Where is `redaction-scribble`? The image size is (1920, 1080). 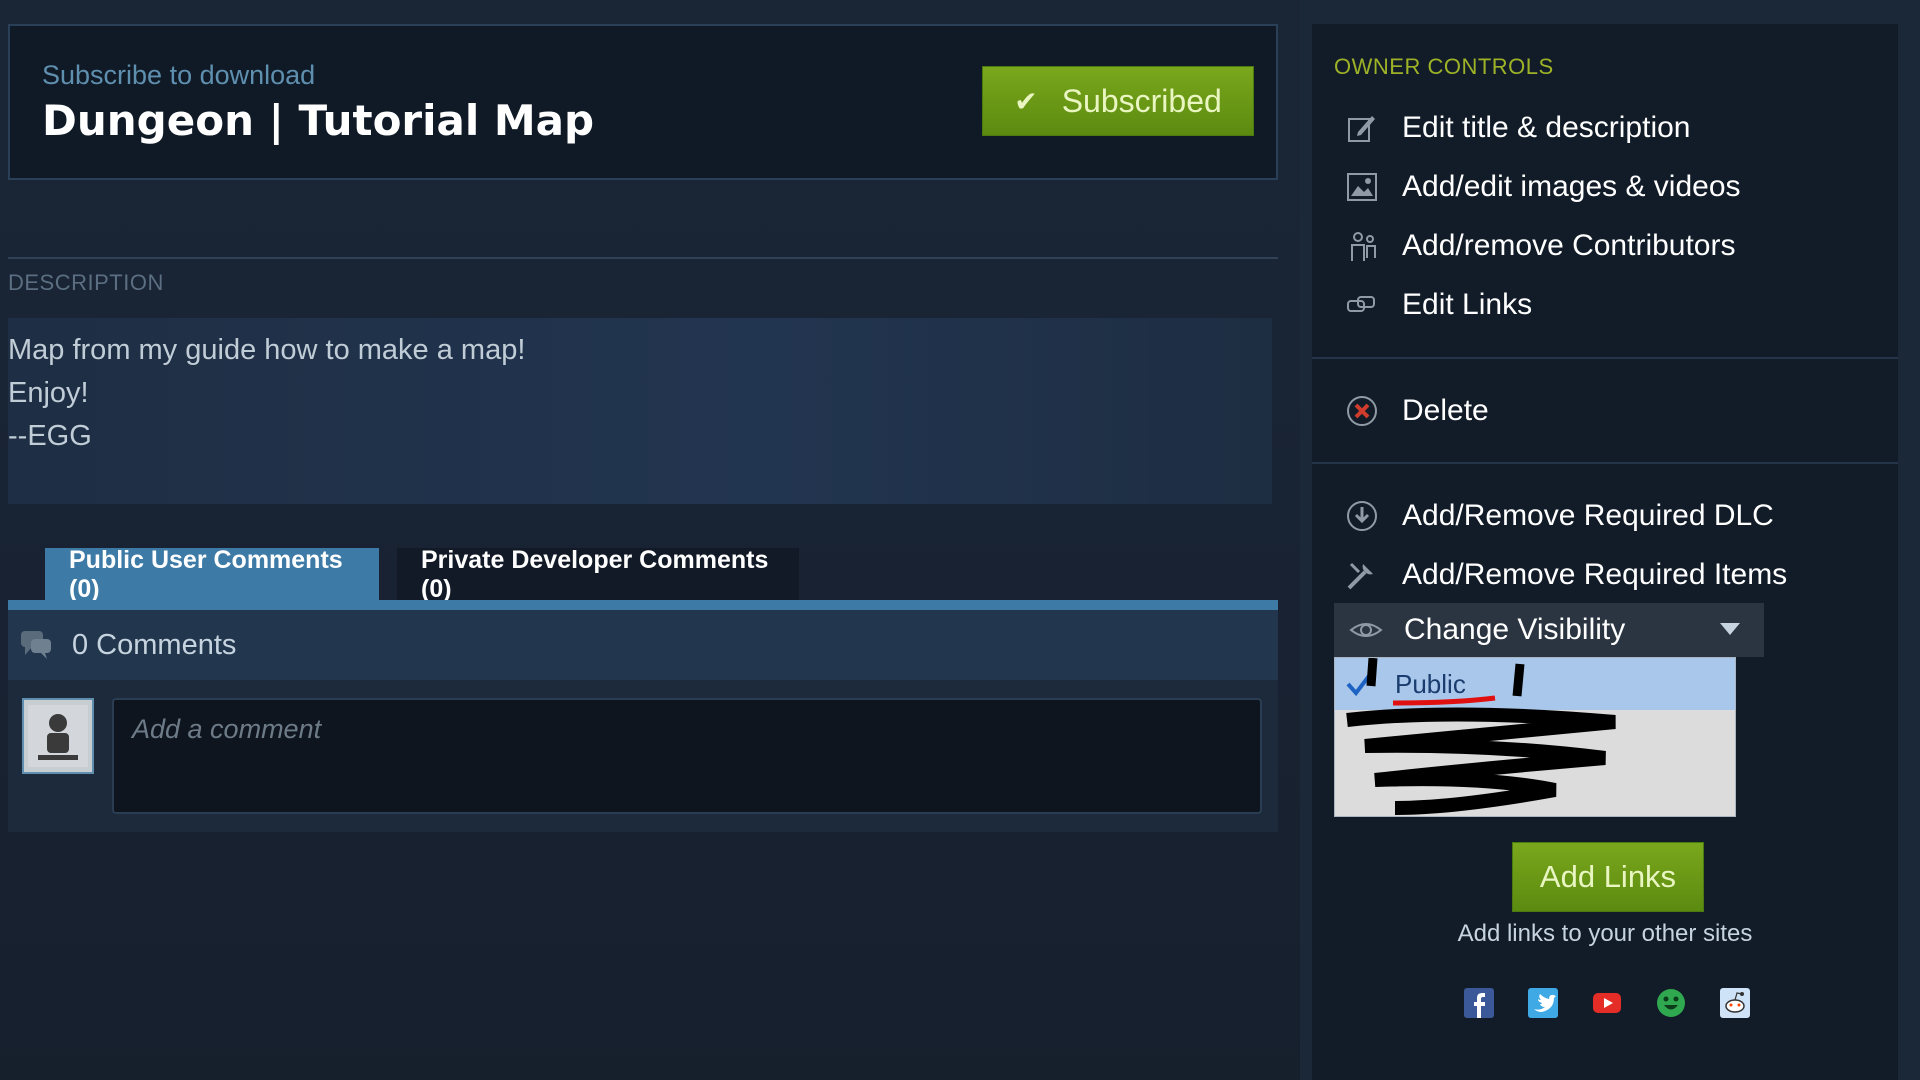
redaction-scribble is located at coordinates (1481, 736).